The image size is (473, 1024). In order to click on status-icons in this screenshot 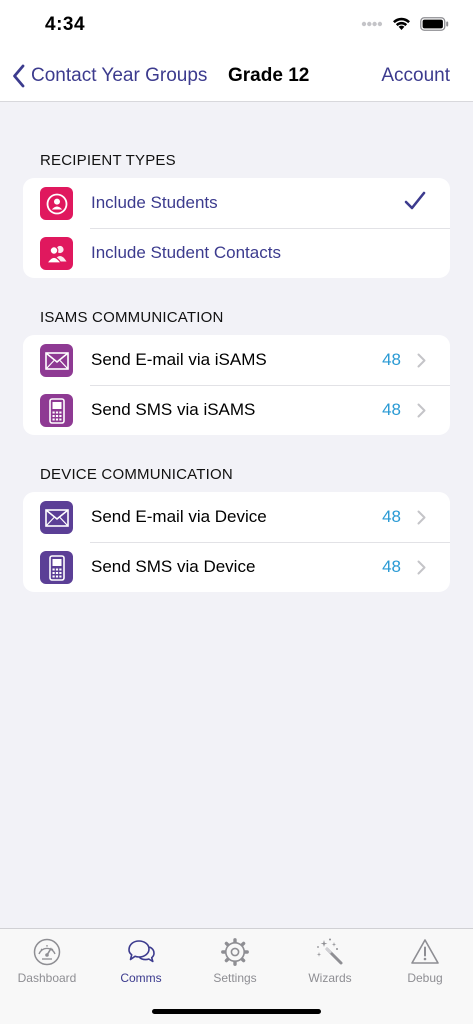, I will do `click(405, 23)`.